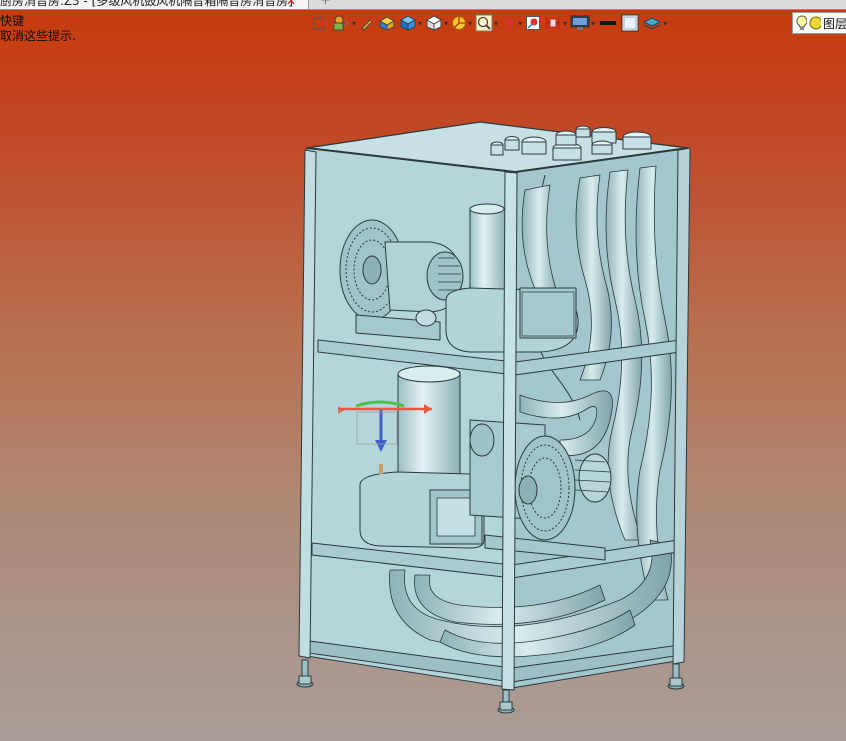 The height and width of the screenshot is (741, 846). I want to click on document-tab: 厨房消音房.Z3 - [多级风机鼓风机隔音箱隔音房消音房] ✕, so click(154, 4).